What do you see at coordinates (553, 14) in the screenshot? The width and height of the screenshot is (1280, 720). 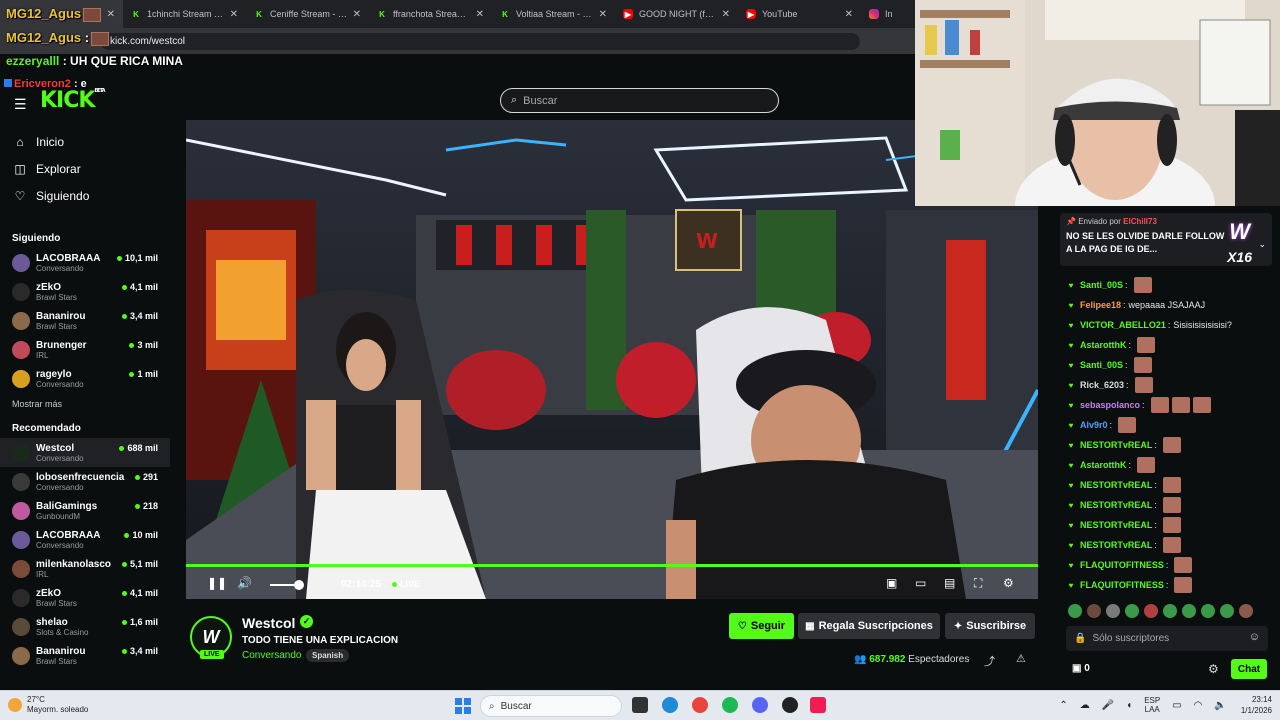 I see `browser-tab: K Voltiaa Stream - Wat ✕` at bounding box center [553, 14].